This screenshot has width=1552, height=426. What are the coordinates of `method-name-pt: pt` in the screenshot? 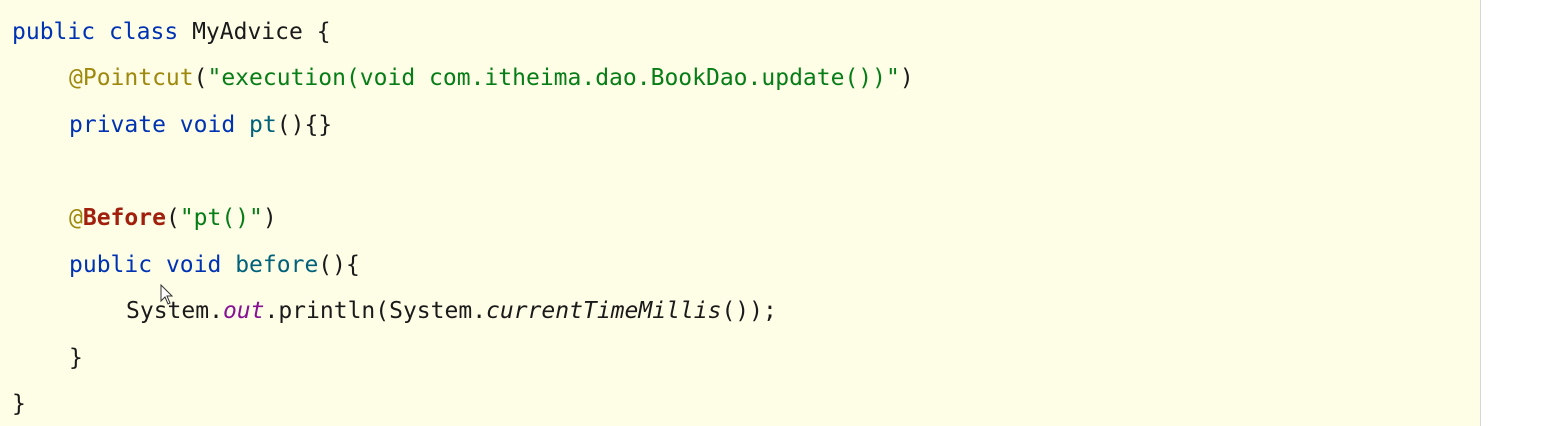 It's located at (263, 125).